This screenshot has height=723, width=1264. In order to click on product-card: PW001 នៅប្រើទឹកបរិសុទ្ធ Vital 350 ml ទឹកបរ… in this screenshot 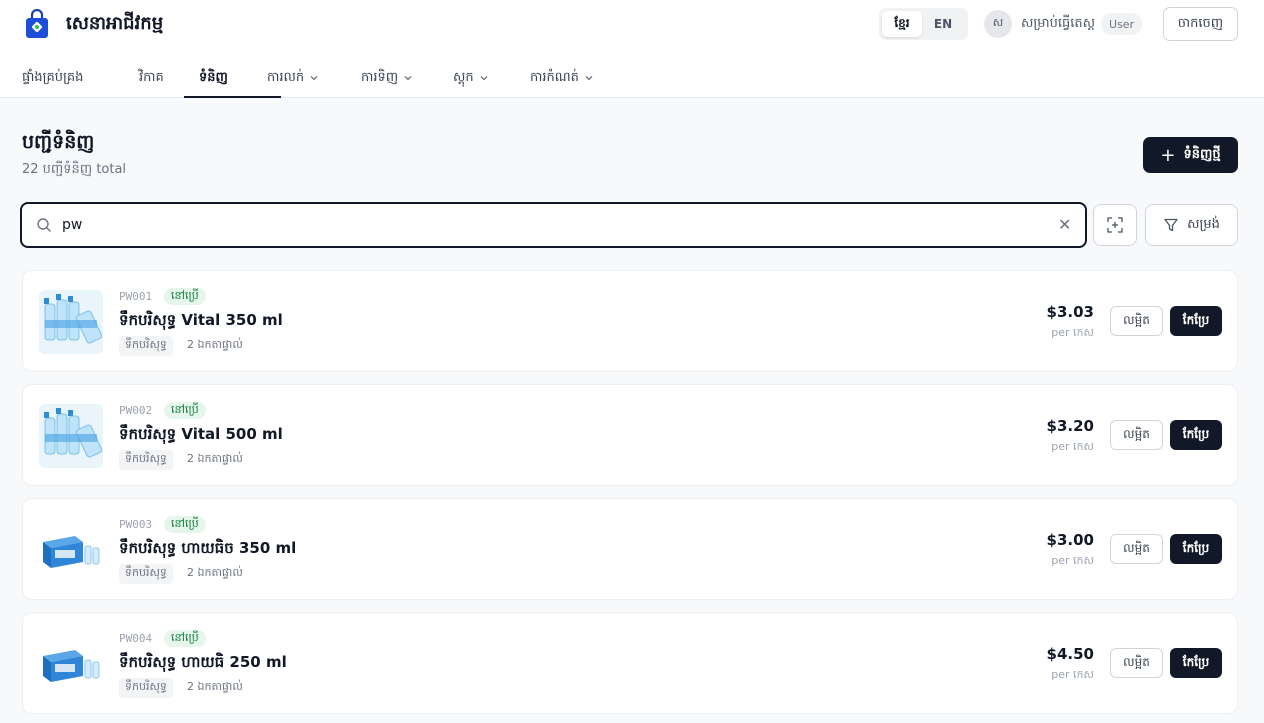, I will do `click(630, 321)`.